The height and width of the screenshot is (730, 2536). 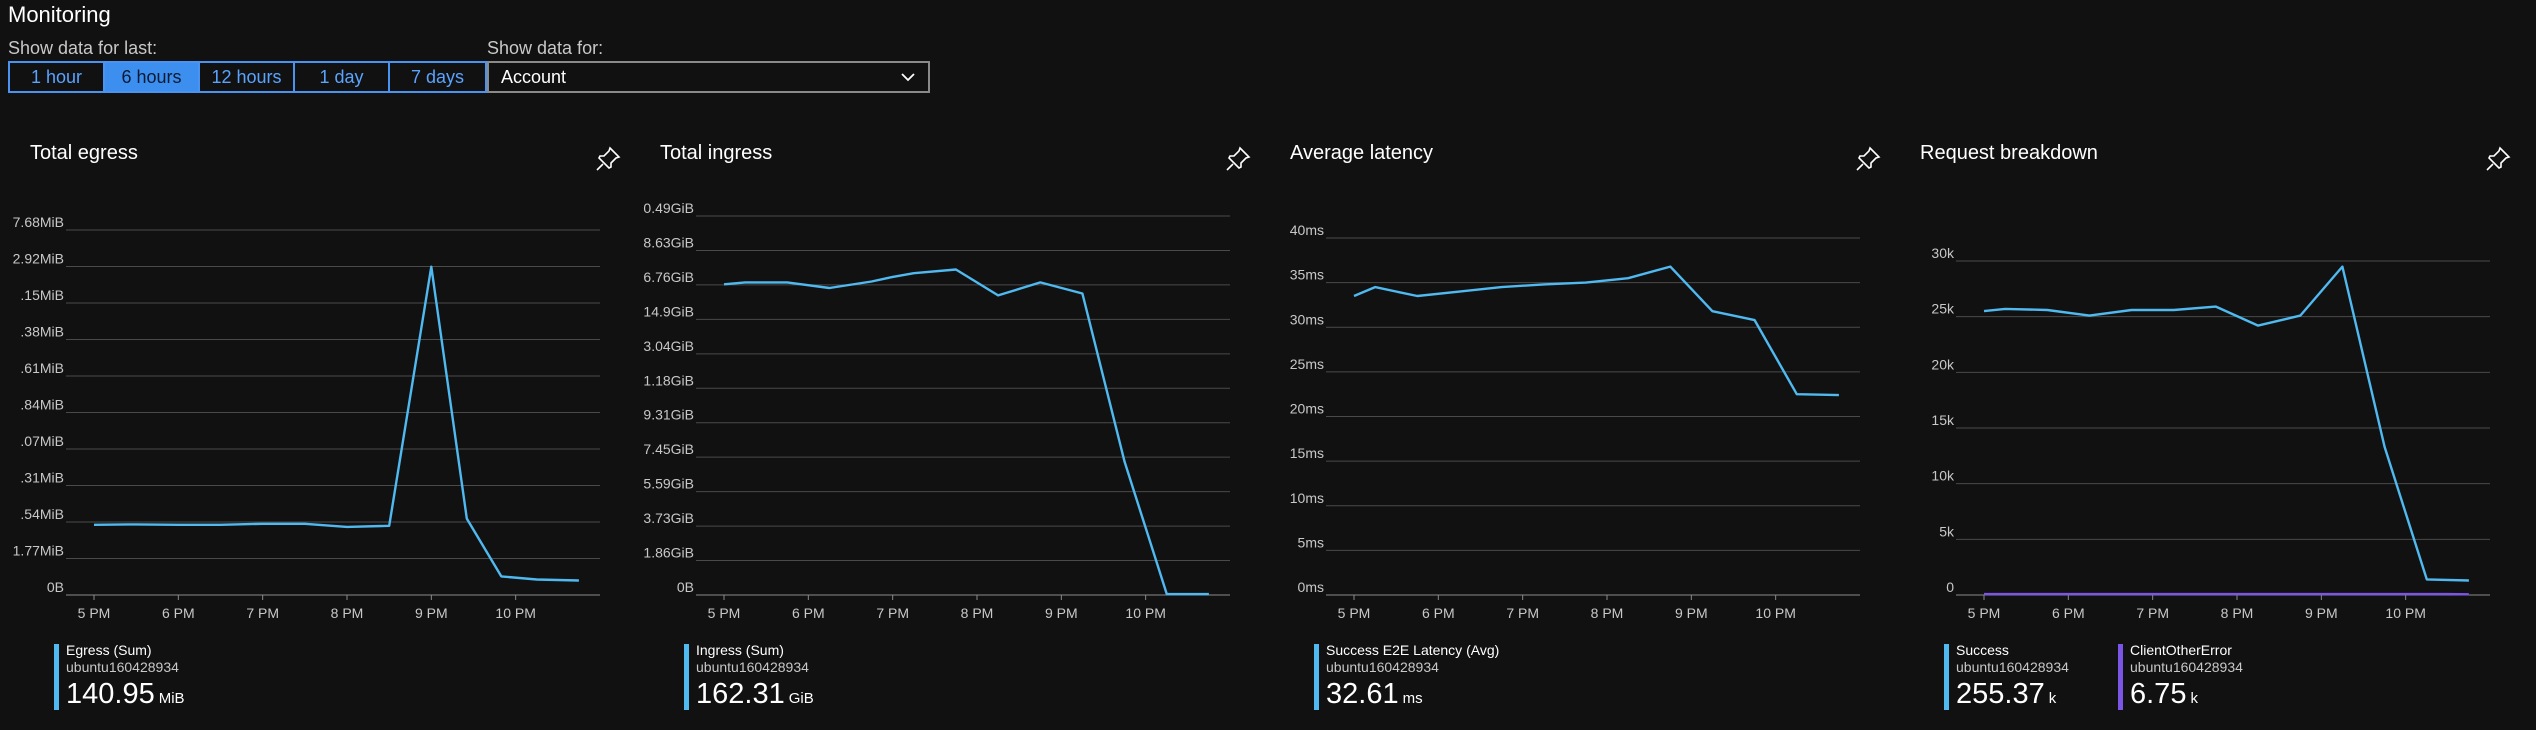 I want to click on range-button-6-hours: 6 hours, so click(x=152, y=77).